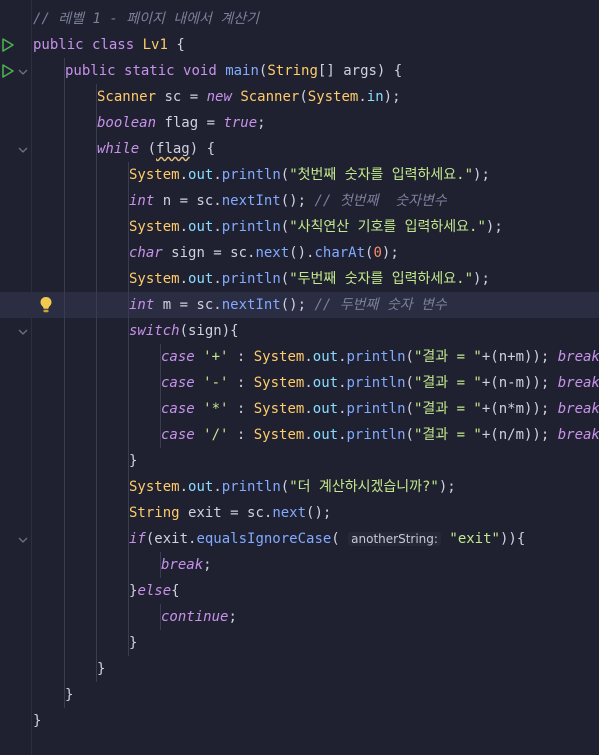 Image resolution: width=599 pixels, height=755 pixels. Describe the element at coordinates (154, 331) in the screenshot. I see `code-token: switch` at that location.